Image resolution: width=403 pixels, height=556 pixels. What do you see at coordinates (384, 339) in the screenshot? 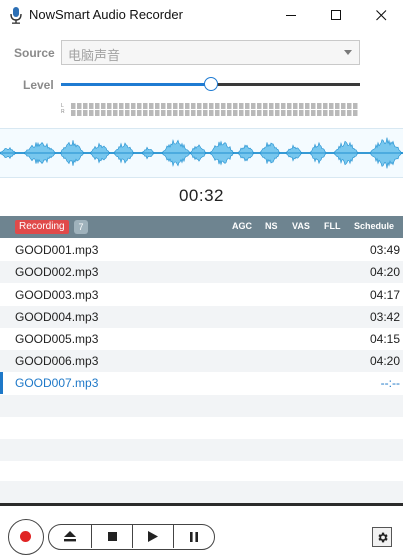
I see `file-duration: 04:15` at bounding box center [384, 339].